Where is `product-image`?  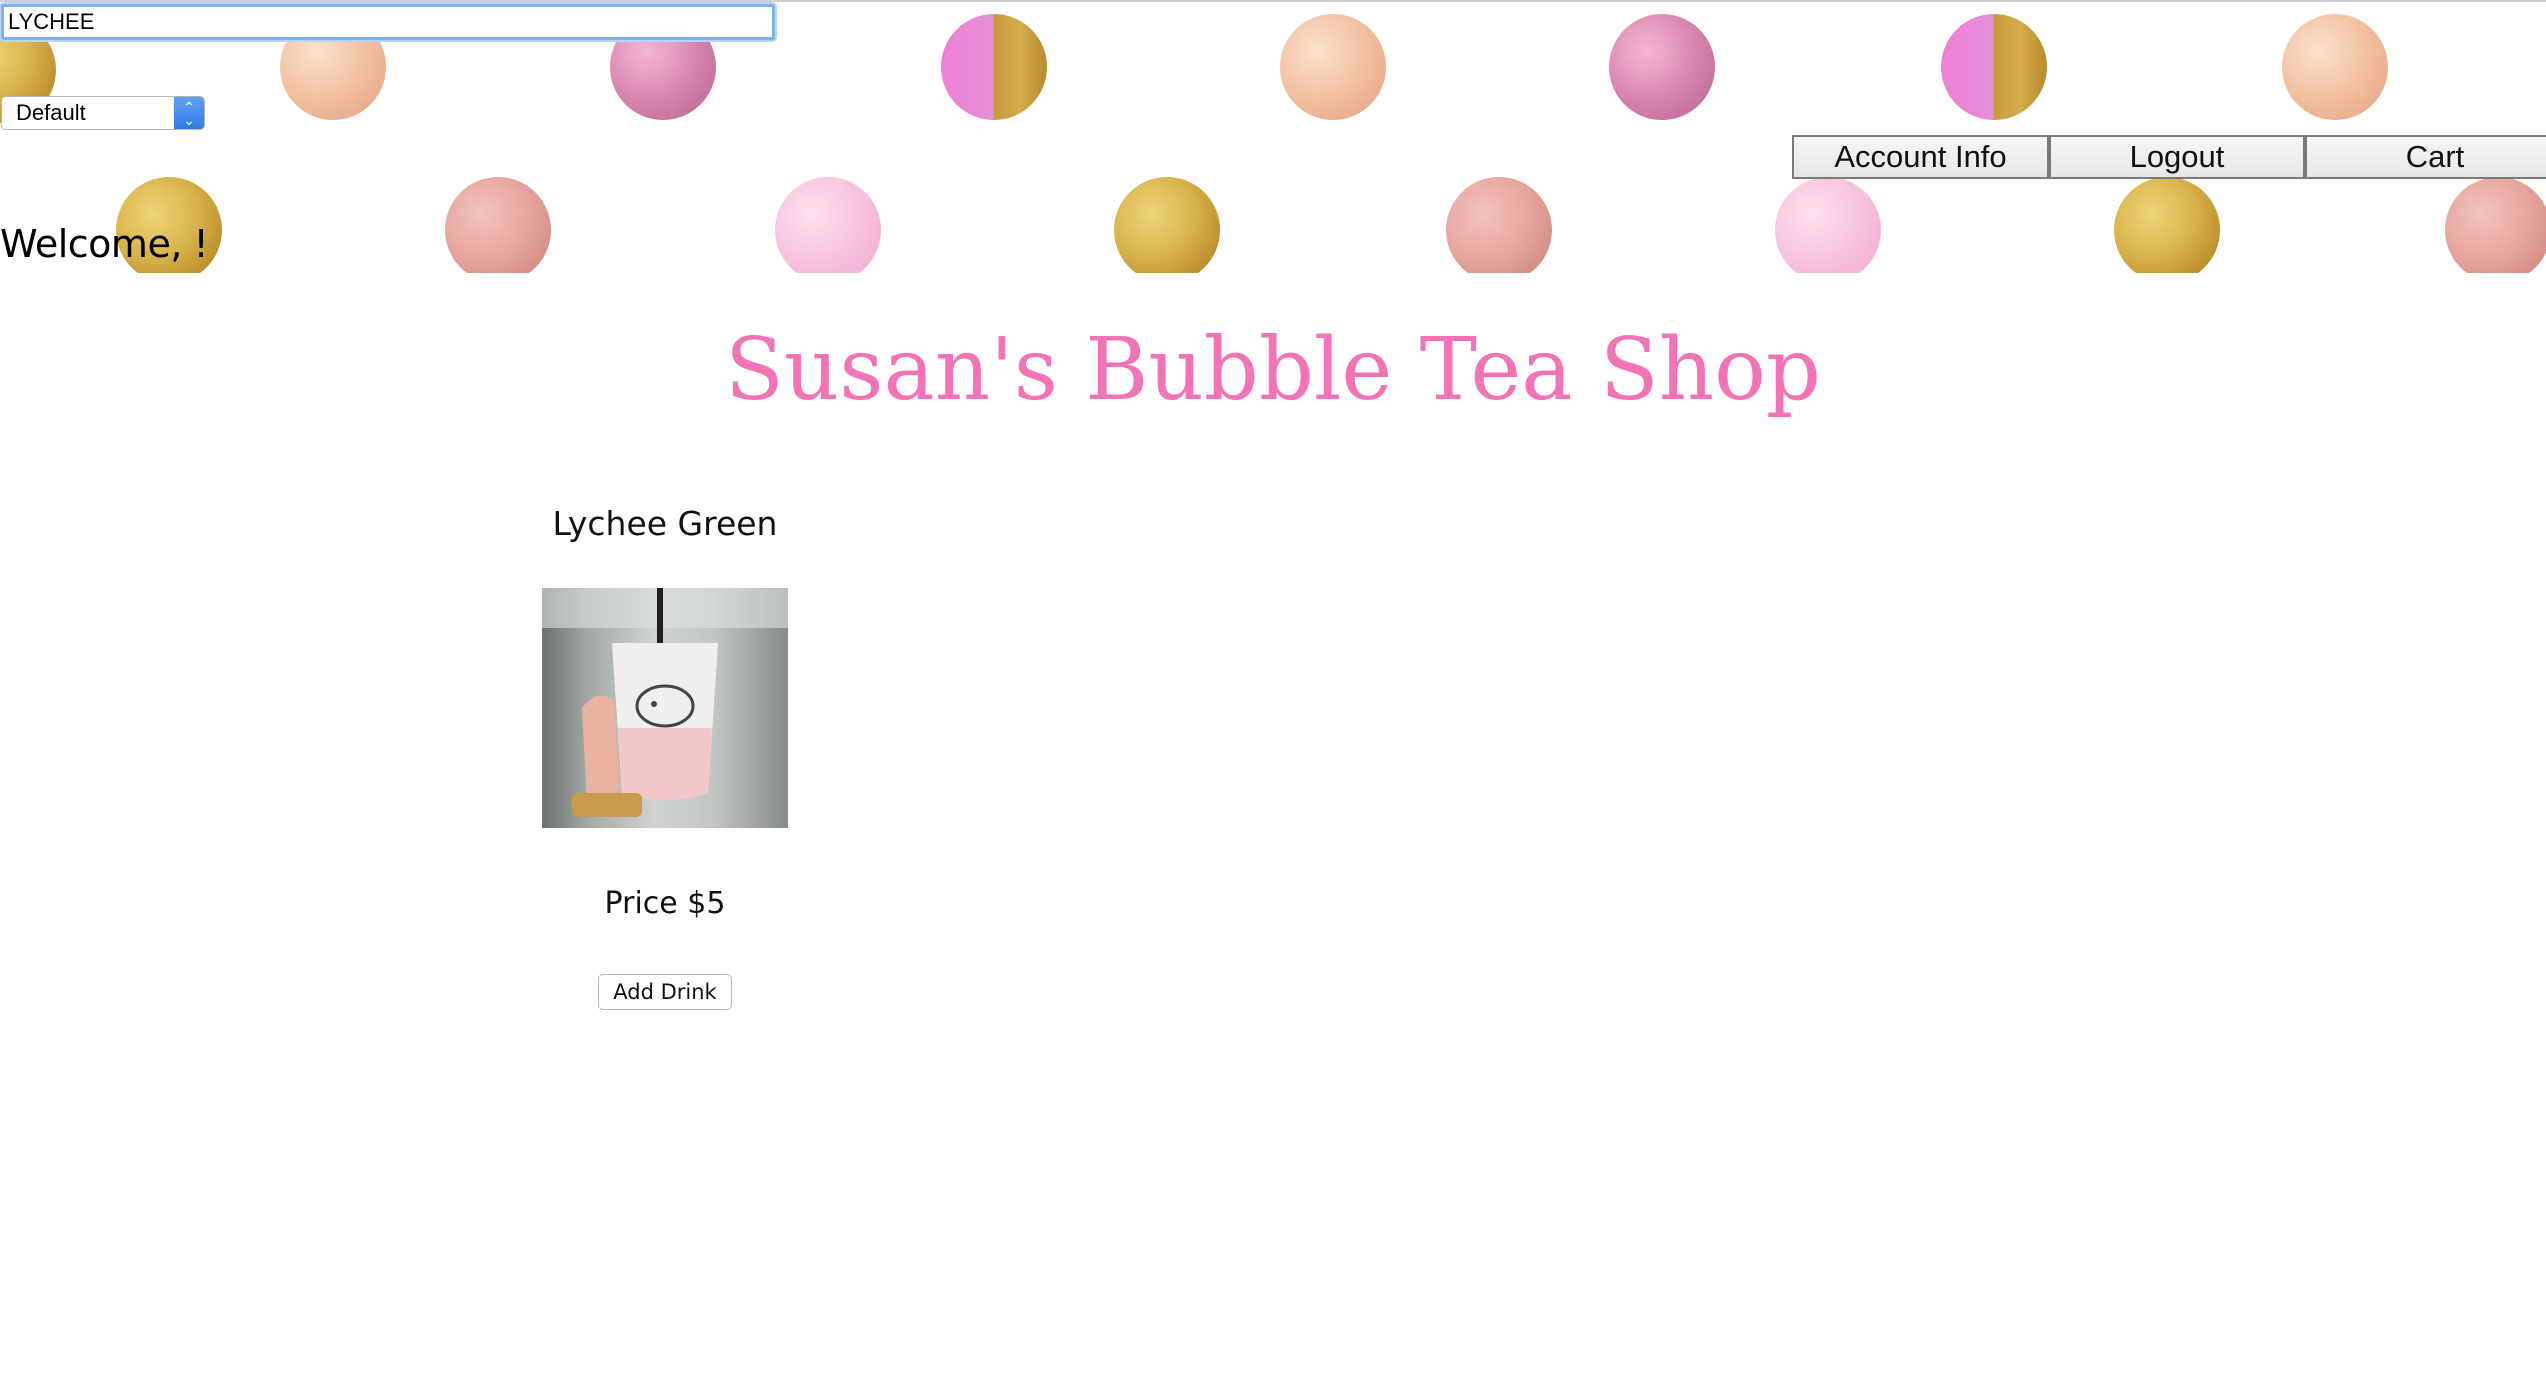 product-image is located at coordinates (665, 708).